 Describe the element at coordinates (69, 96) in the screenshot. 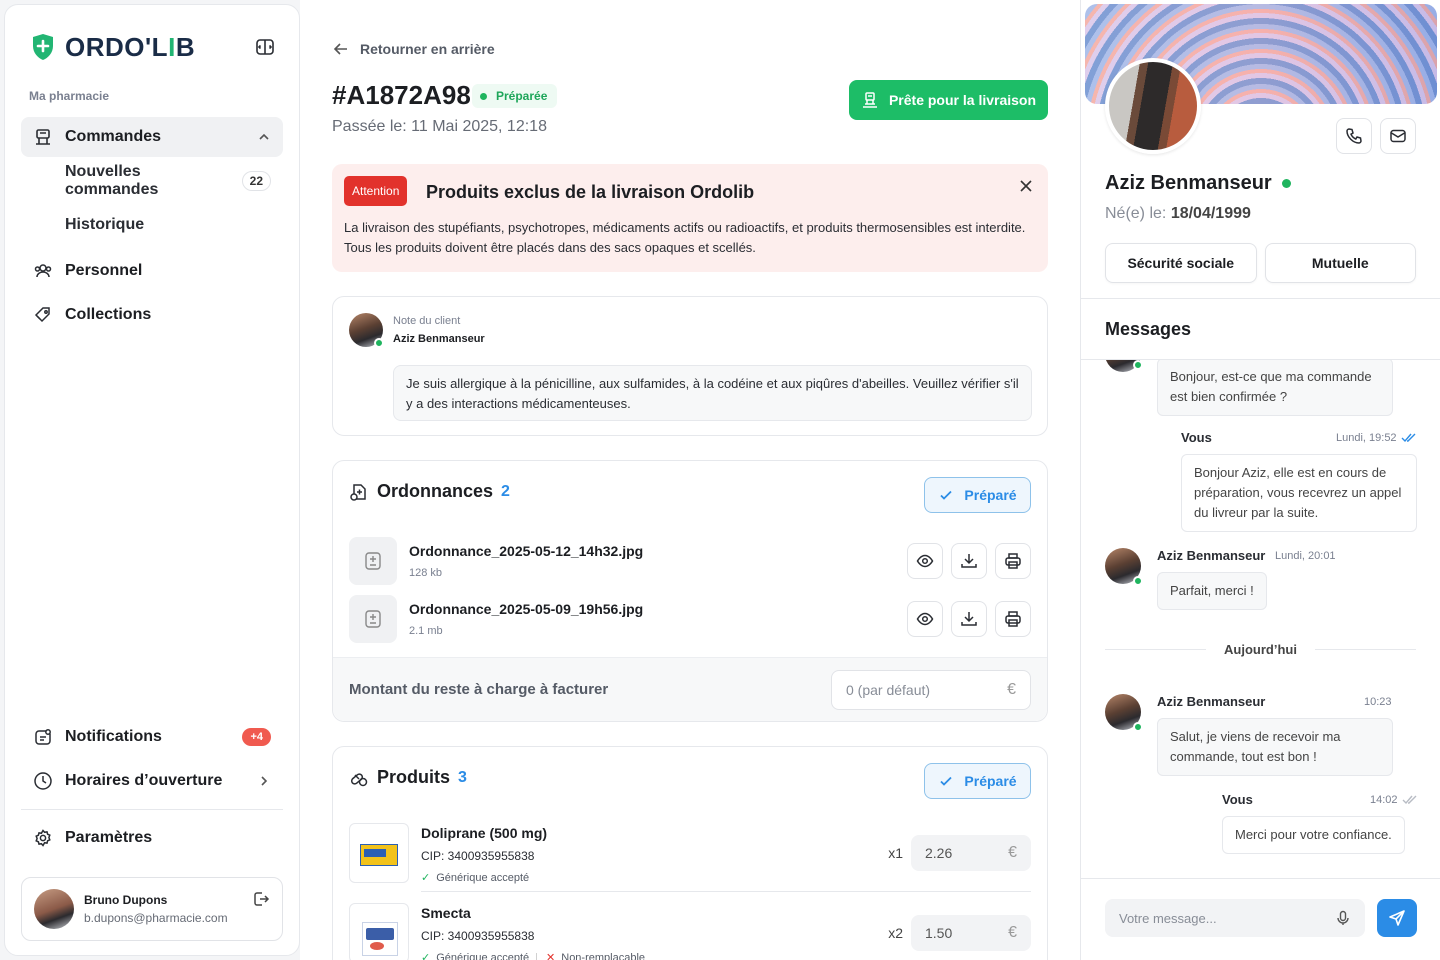

I see `section-label: Ma pharmacie` at that location.